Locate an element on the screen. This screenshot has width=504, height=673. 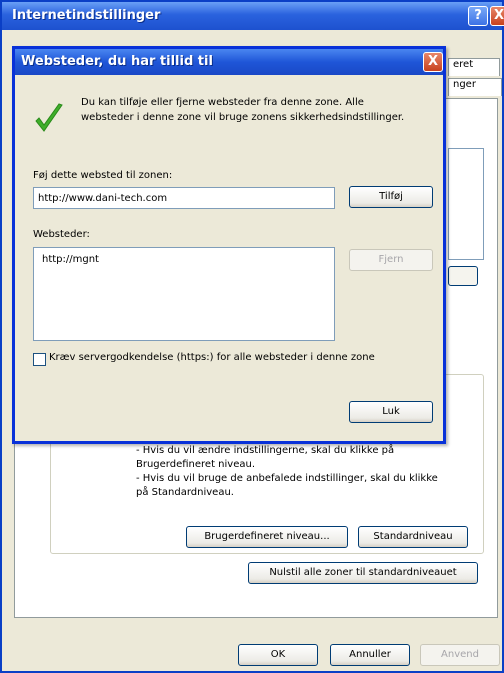
reset-all-zones-button: Nulstil alle zoner til standardniveauet is located at coordinates (363, 573).